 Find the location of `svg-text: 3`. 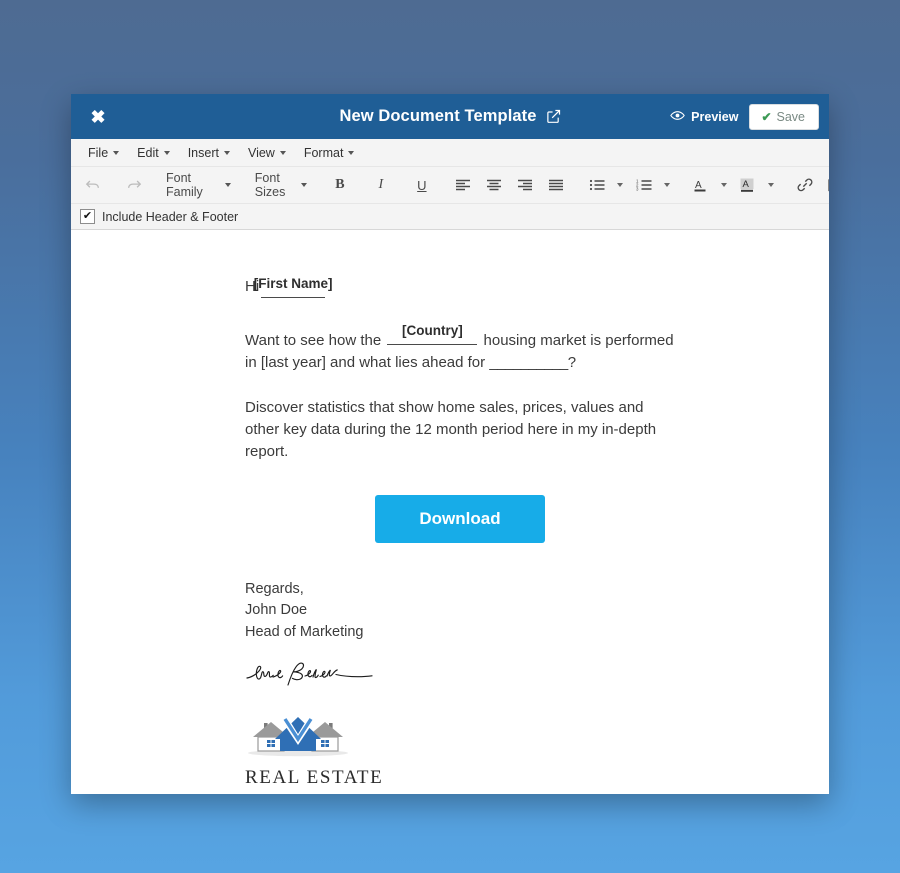

svg-text: 3 is located at coordinates (637, 189).